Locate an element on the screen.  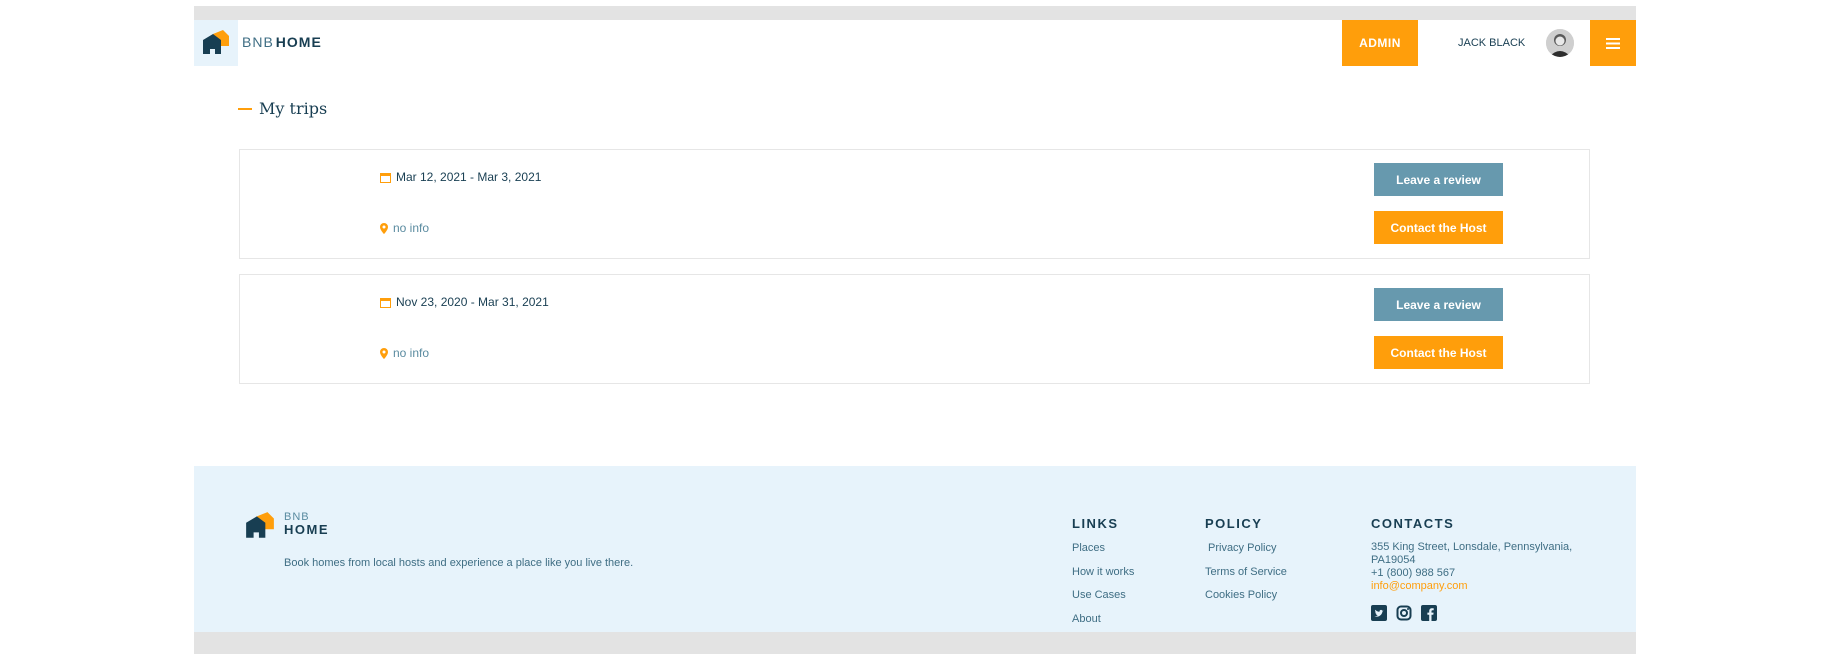
menu-button is located at coordinates (1613, 43).